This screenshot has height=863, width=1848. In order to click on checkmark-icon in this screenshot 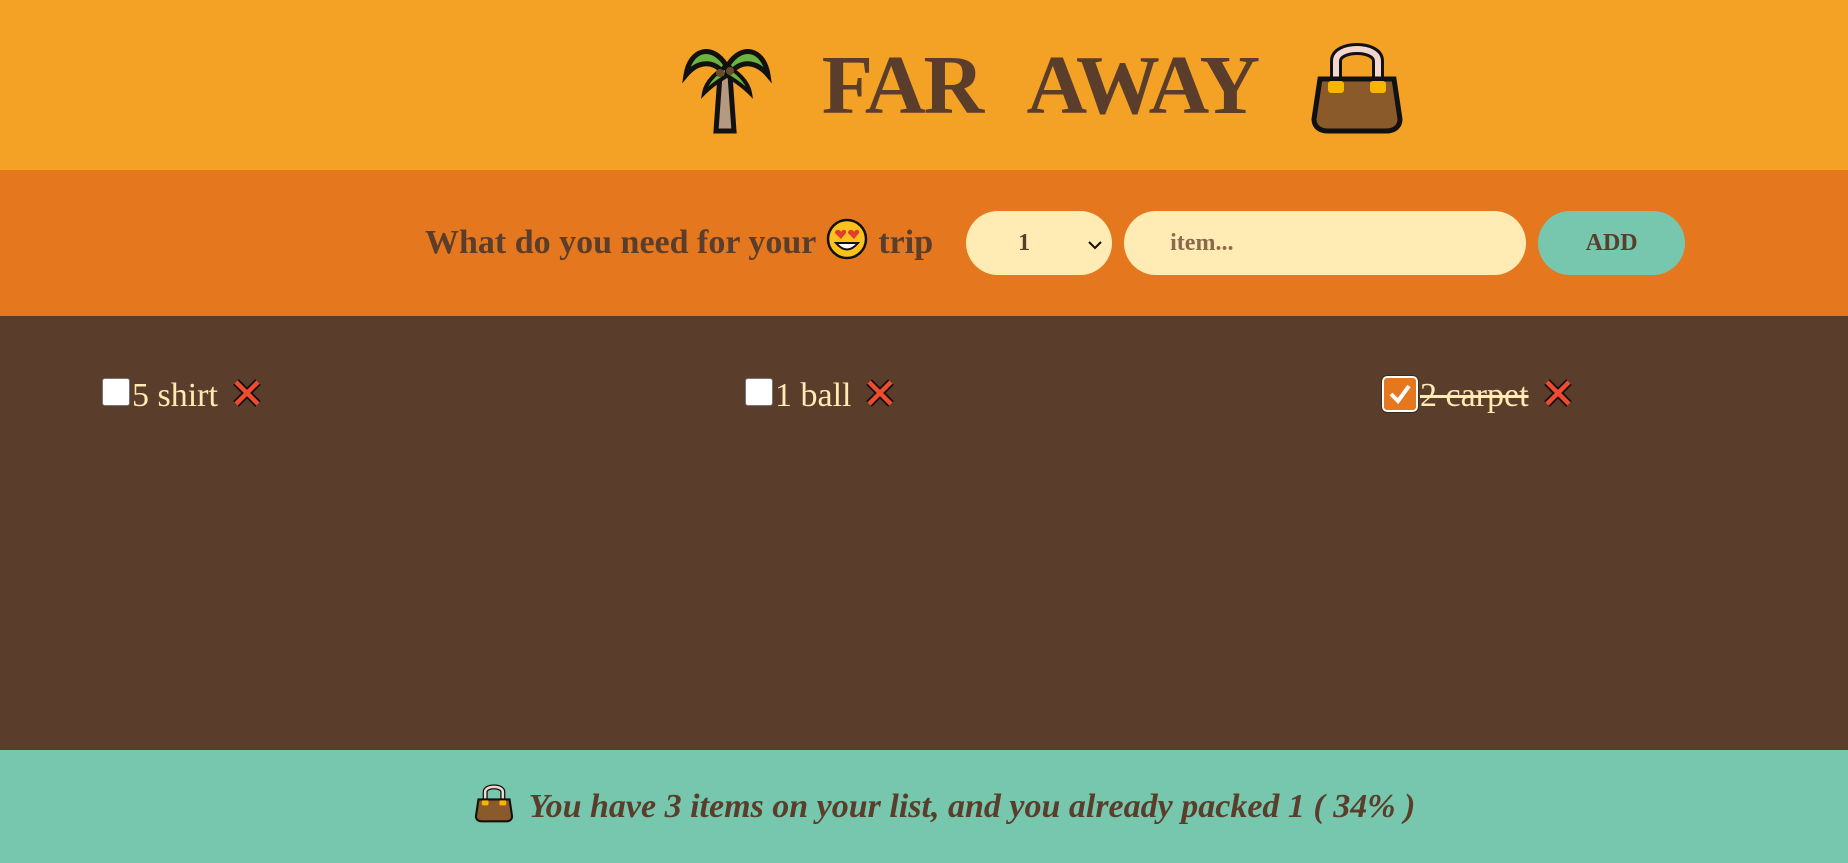, I will do `click(1400, 394)`.